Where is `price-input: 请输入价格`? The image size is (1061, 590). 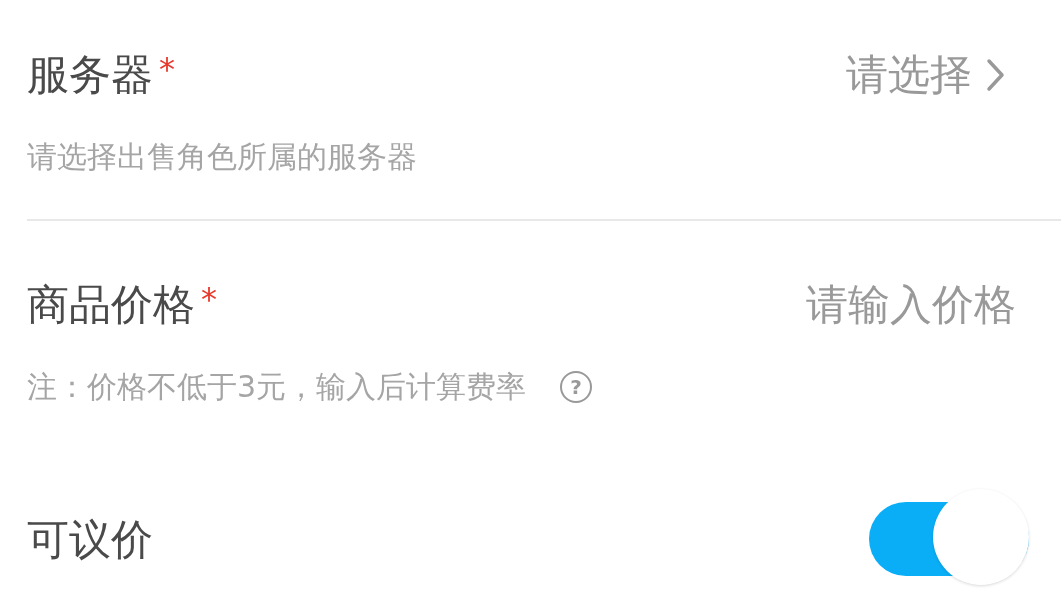 price-input: 请输入价格 is located at coordinates (886, 304).